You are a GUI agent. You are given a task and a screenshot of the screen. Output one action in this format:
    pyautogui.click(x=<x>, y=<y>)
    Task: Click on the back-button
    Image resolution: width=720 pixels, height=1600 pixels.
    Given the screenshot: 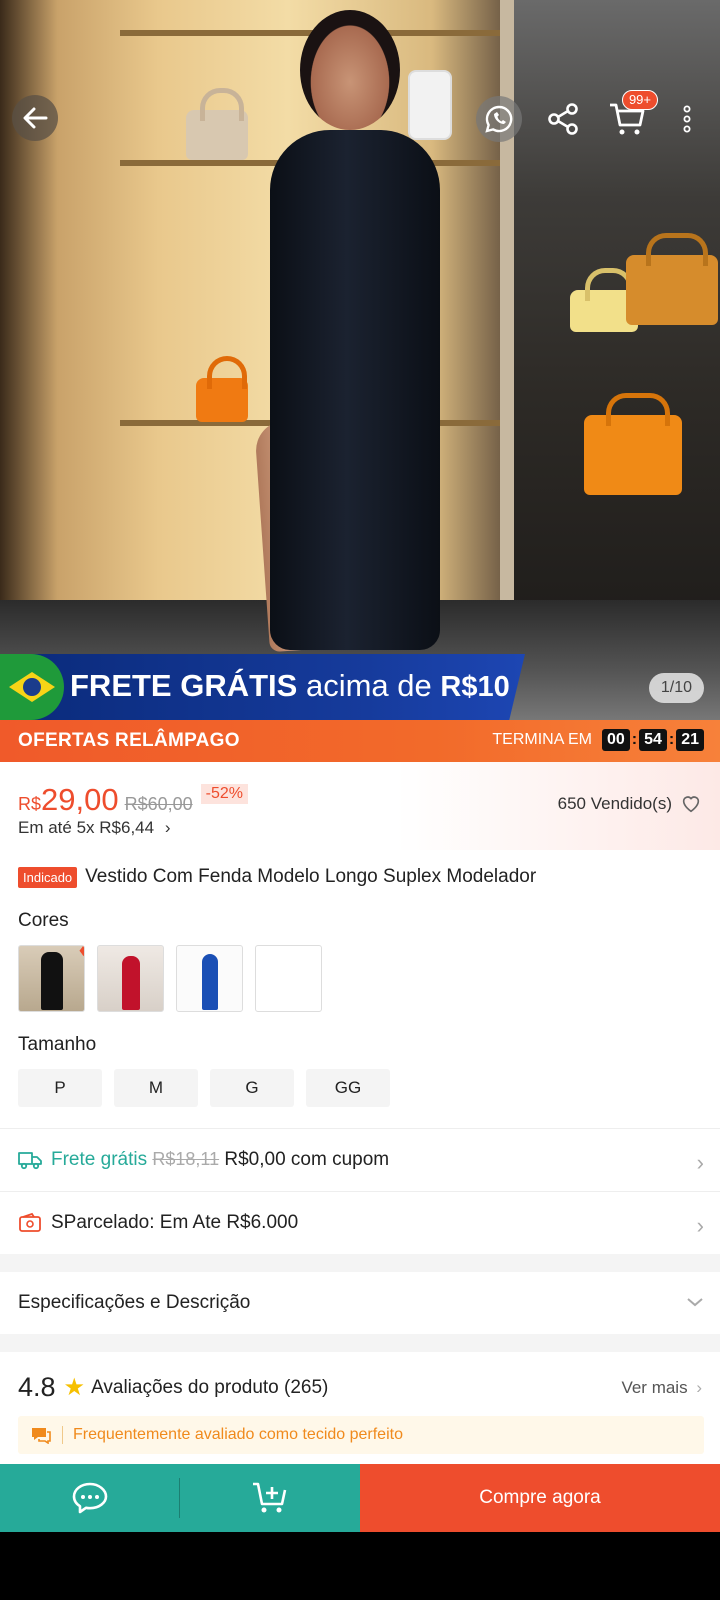 What is the action you would take?
    pyautogui.click(x=35, y=118)
    